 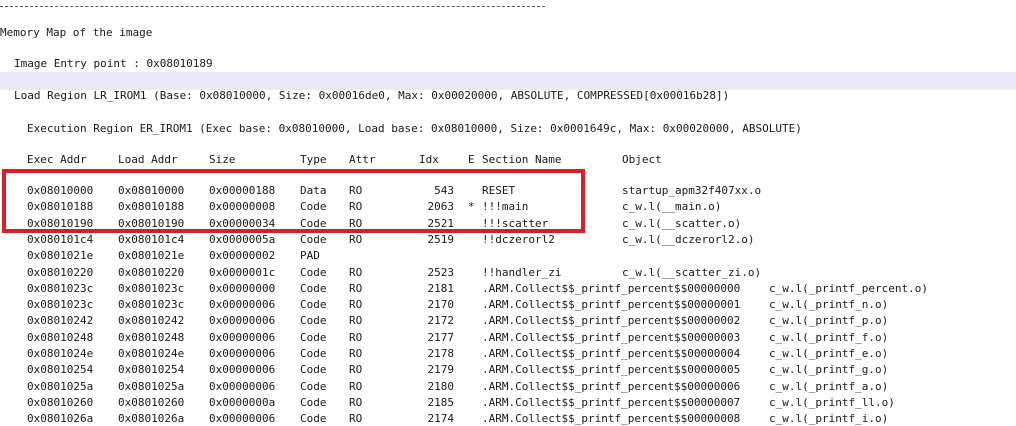 I want to click on cell-section-name: RESET, so click(x=499, y=190).